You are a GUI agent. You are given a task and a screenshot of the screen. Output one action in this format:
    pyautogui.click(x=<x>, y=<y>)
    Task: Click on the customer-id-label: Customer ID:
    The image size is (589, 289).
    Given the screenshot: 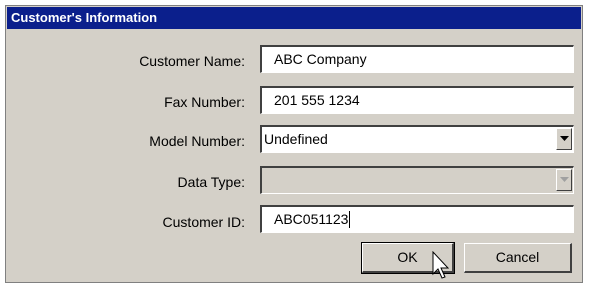 What is the action you would take?
    pyautogui.click(x=203, y=222)
    